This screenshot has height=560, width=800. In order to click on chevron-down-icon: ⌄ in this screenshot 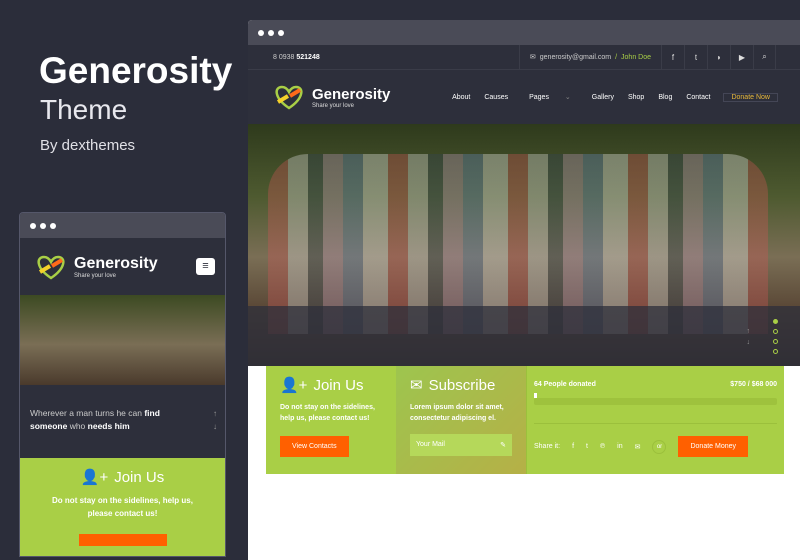, I will do `click(567, 97)`.